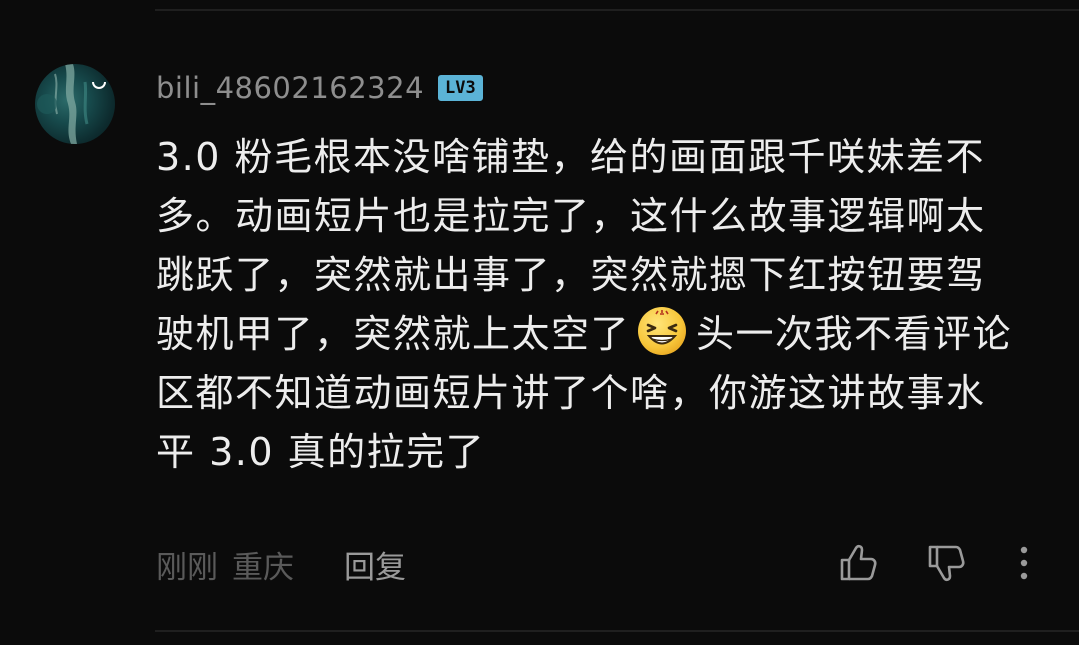 This screenshot has width=1079, height=645. What do you see at coordinates (854, 334) in the screenshot?
I see `comment-line-part: 头一次我不看评论` at bounding box center [854, 334].